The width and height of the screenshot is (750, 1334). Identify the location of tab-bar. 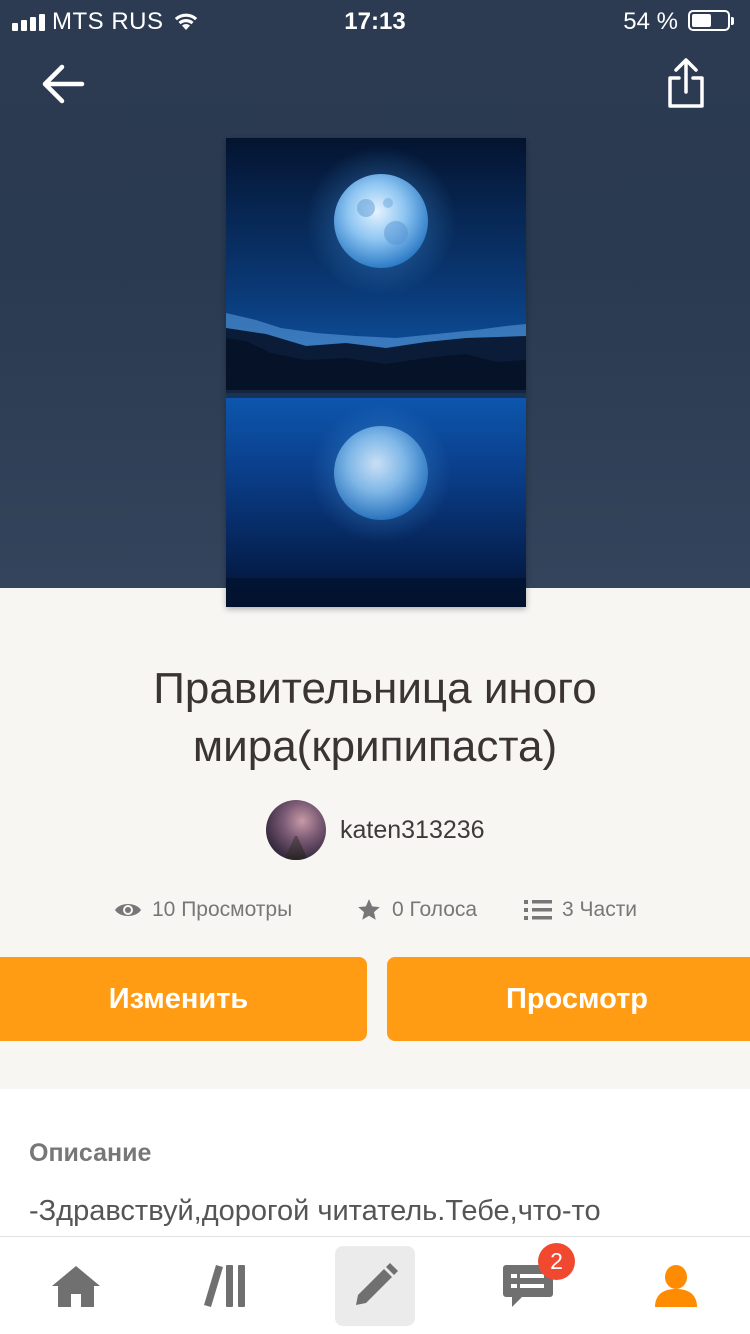
(375, 1285).